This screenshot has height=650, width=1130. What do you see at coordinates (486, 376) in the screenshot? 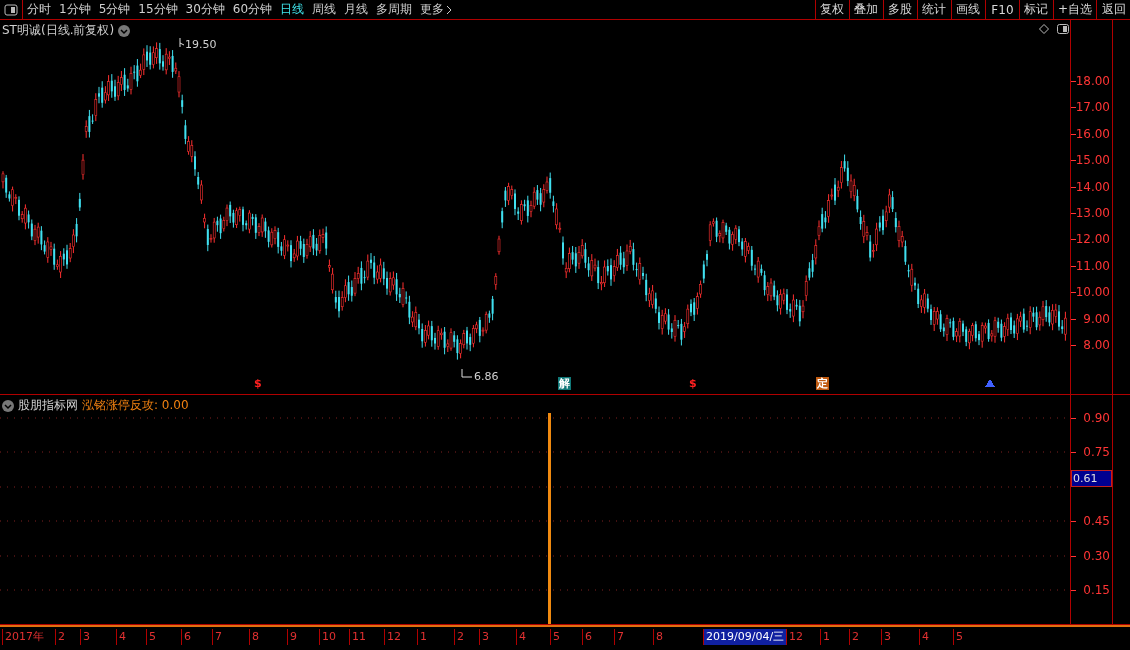
I see `low-price-label: 6.86` at bounding box center [486, 376].